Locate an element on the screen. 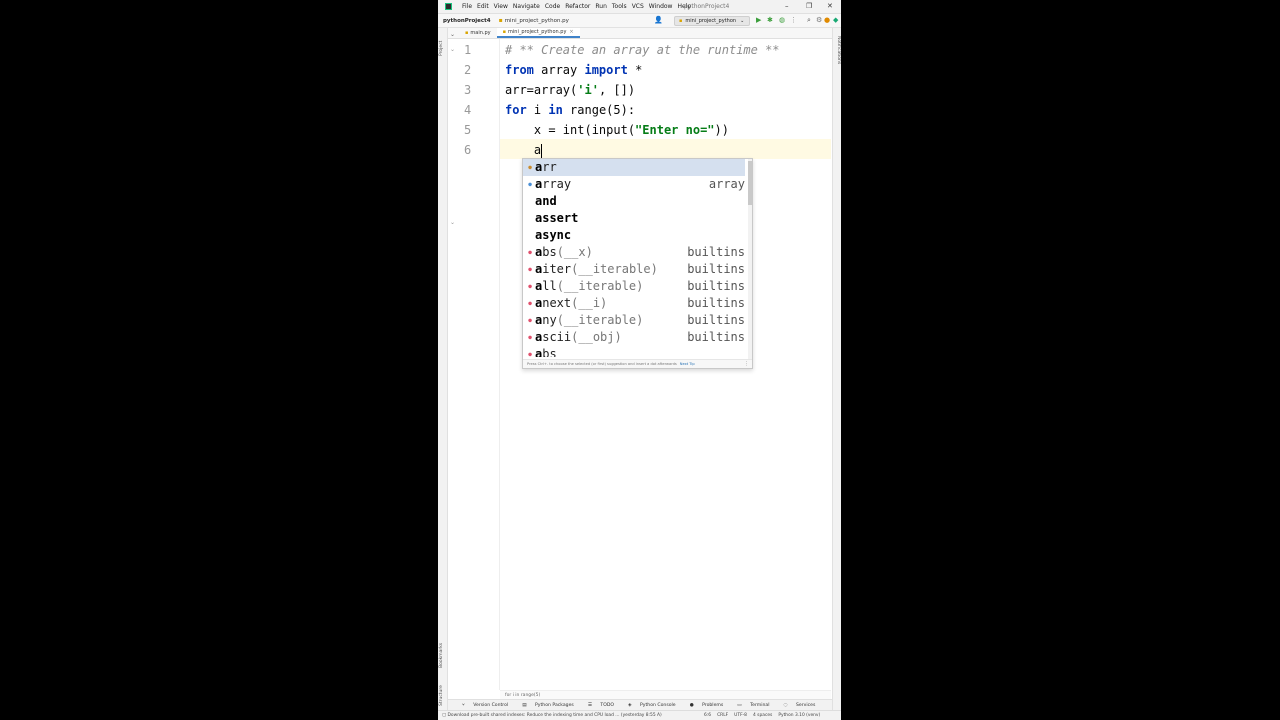  completion-item-partial: ● abs is located at coordinates (634, 351).